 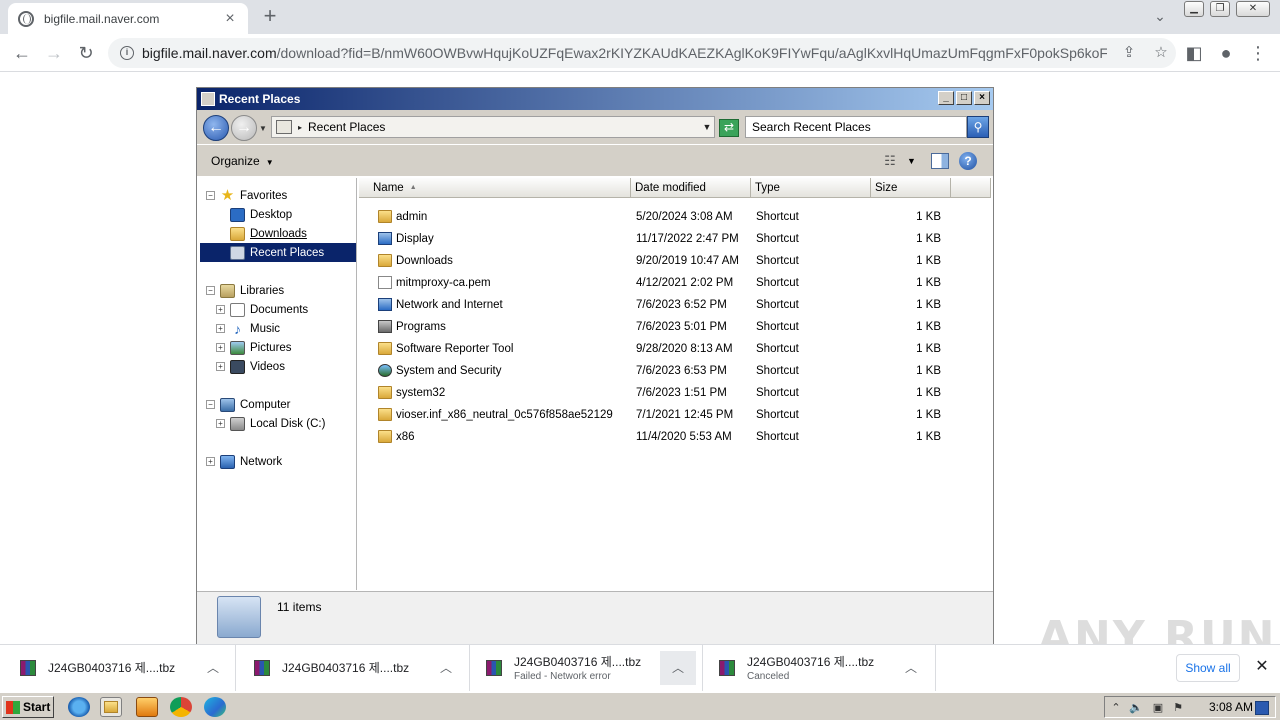 What do you see at coordinates (729, 128) in the screenshot?
I see `refresh-button: ⇄` at bounding box center [729, 128].